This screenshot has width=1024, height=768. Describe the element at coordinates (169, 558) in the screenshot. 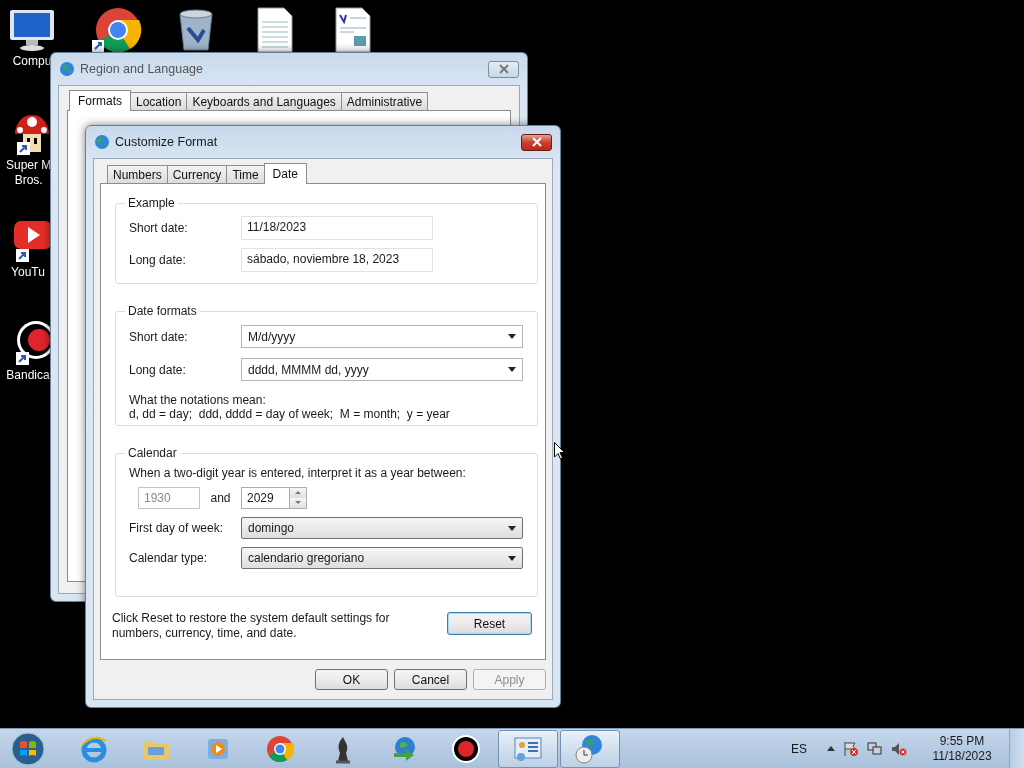

I see `field-label: Calendar type:` at that location.